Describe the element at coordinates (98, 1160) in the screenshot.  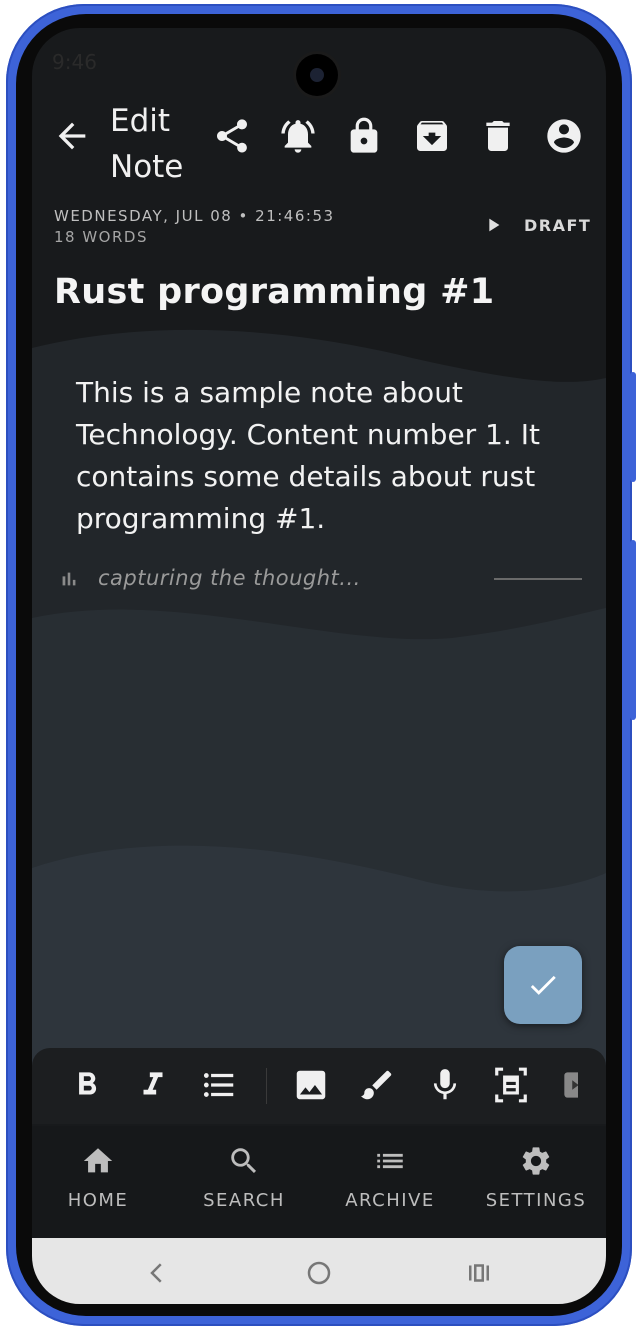
I see `home-icon` at that location.